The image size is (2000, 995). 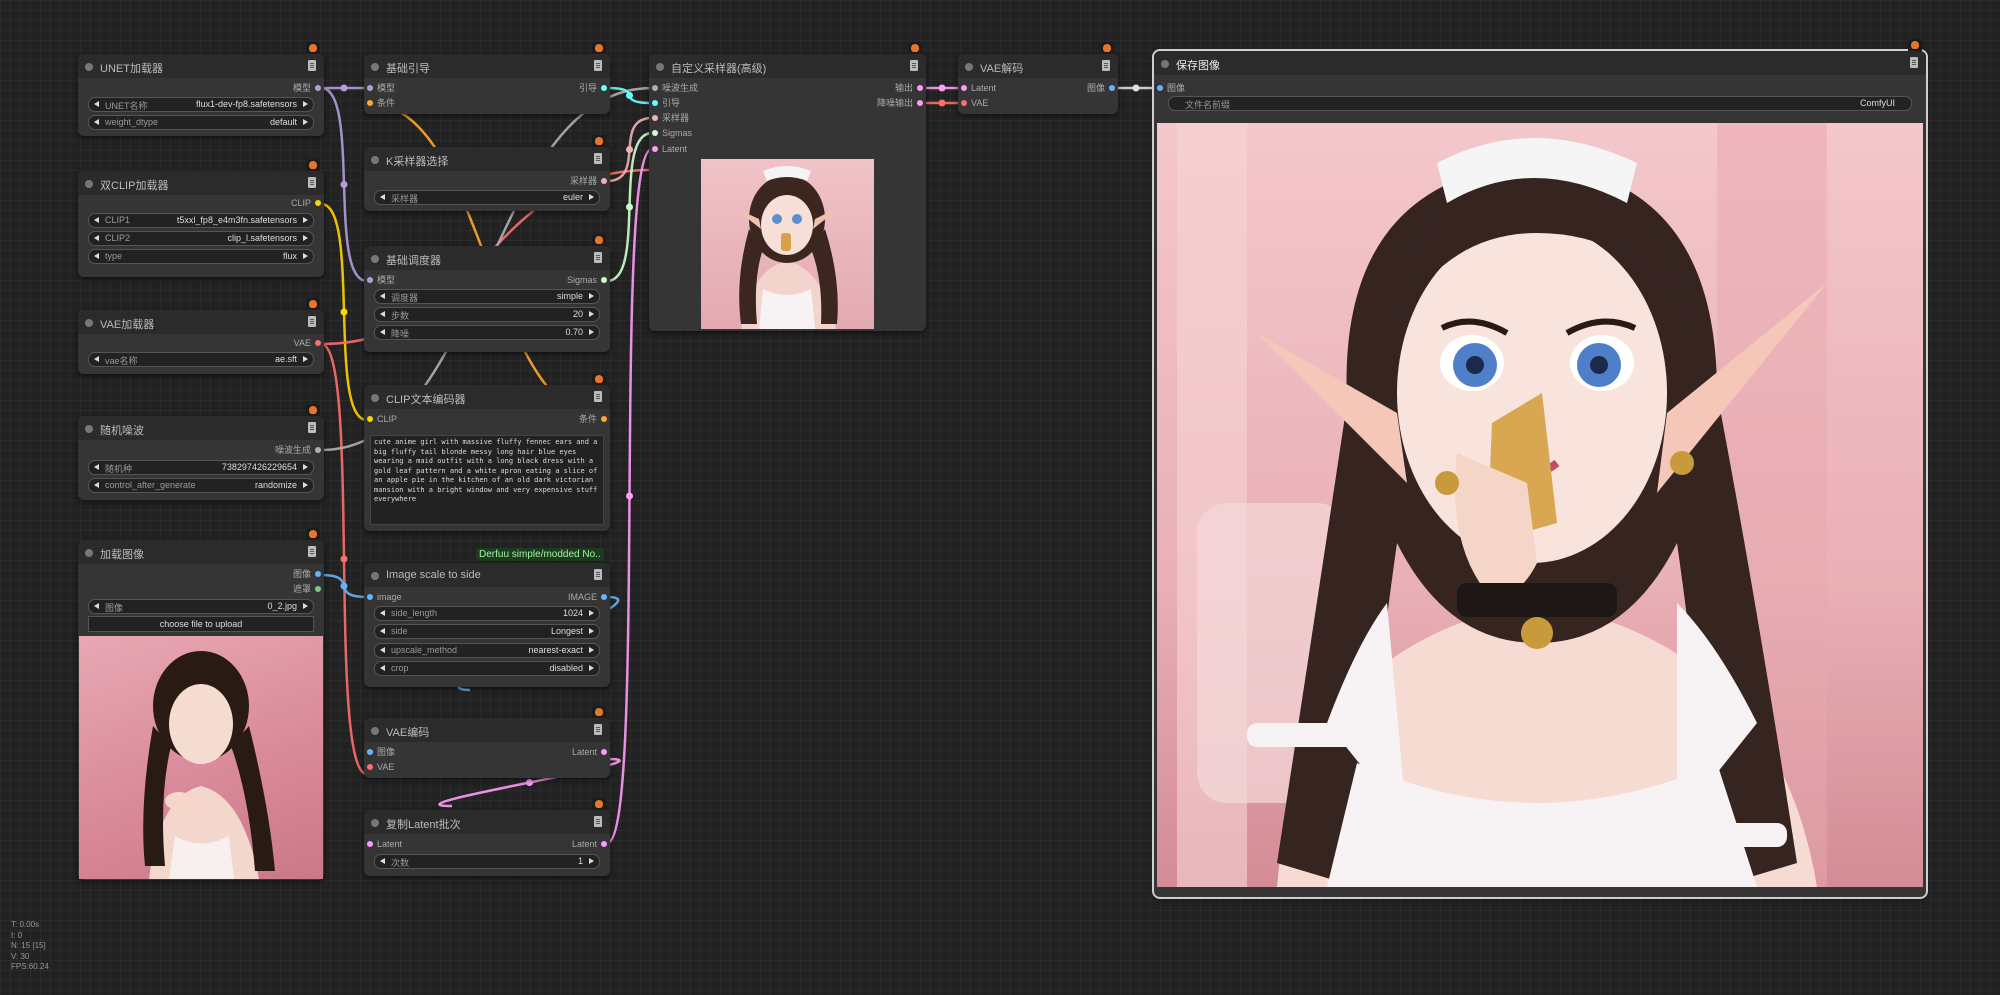 What do you see at coordinates (487, 650) in the screenshot?
I see `upscale-method-widget: upscale_method nearest-exact` at bounding box center [487, 650].